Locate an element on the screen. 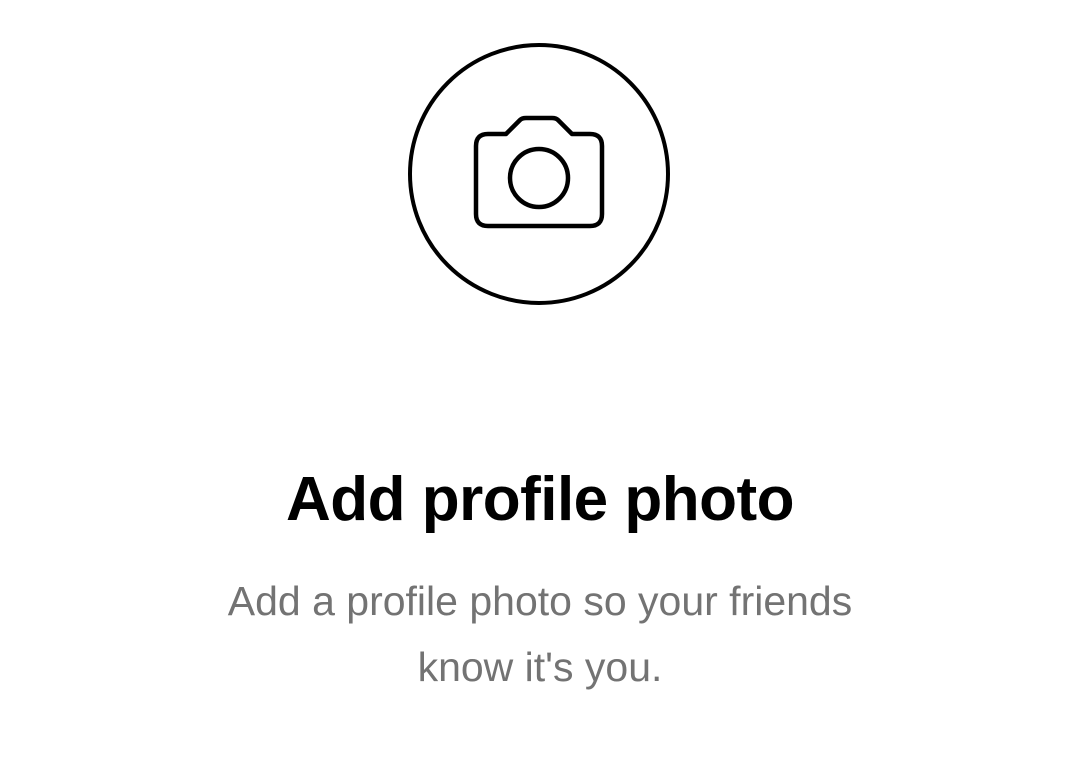 The width and height of the screenshot is (1080, 770). camera-icon is located at coordinates (539, 171).